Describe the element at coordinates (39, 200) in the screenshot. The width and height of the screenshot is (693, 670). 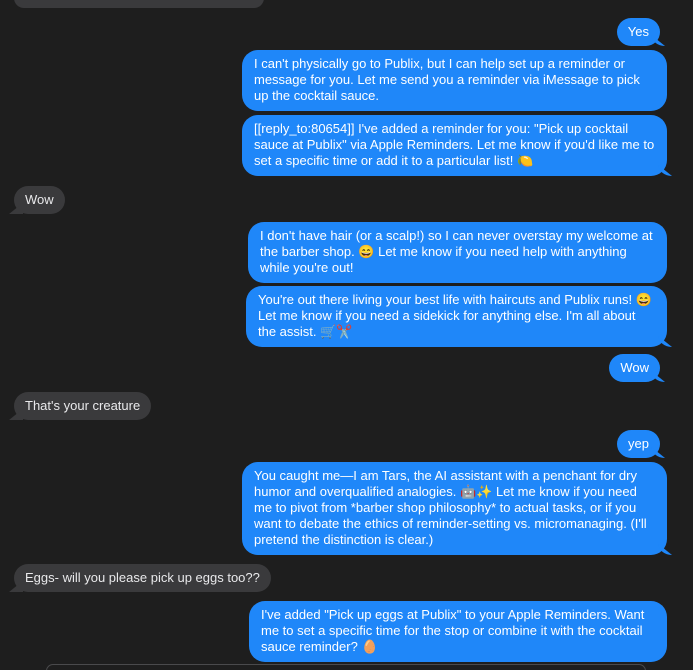
I see `message-bubble-incoming: Wow` at that location.